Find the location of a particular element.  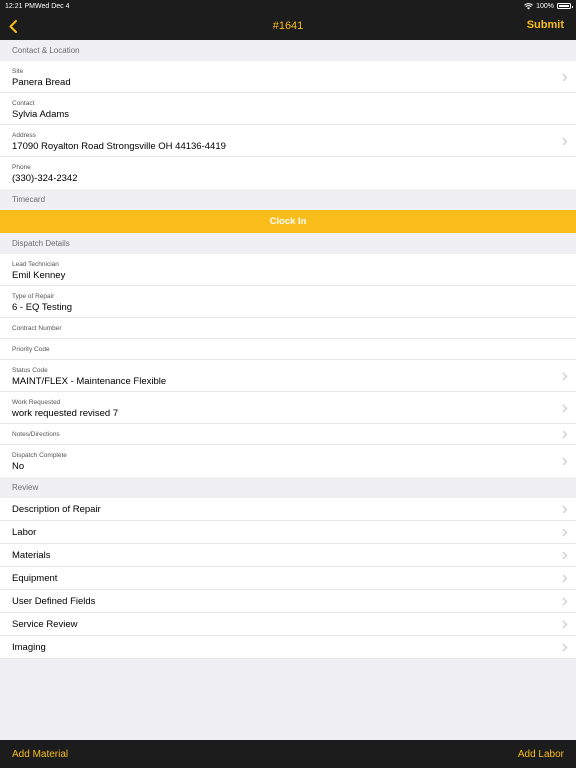

status-code-value: MAINT/FLEX - Maintenance Flexible is located at coordinates (89, 381).